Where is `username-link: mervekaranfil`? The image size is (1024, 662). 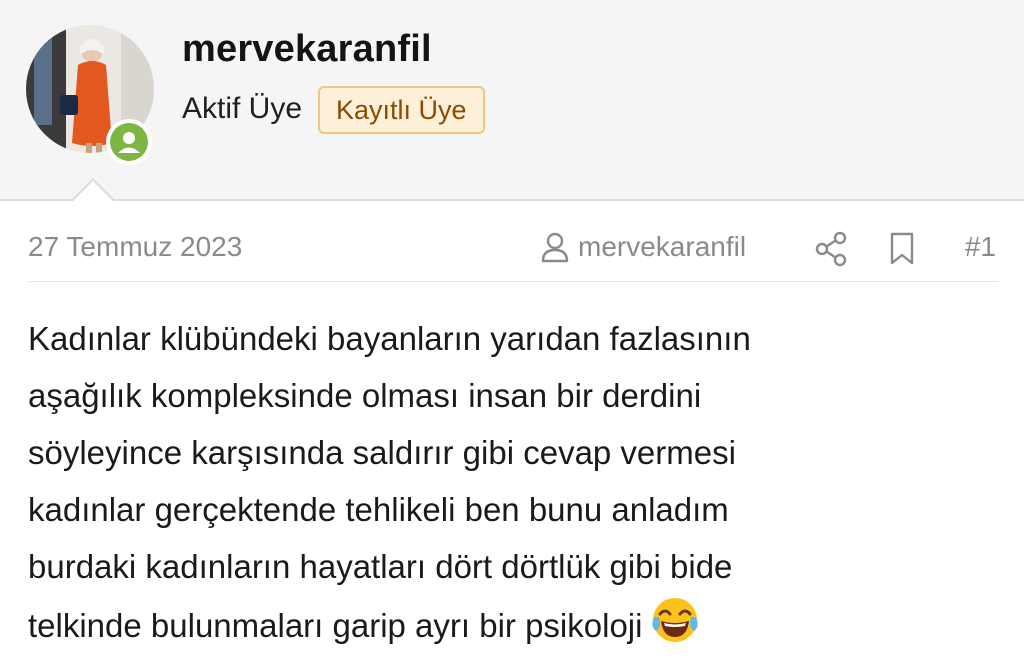 username-link: mervekaranfil is located at coordinates (307, 49).